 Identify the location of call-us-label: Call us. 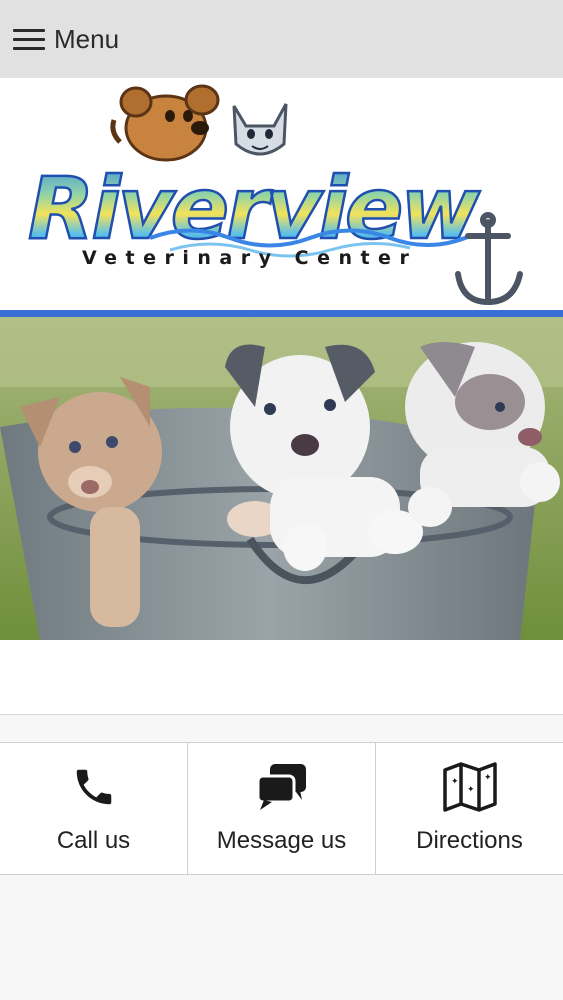
(93, 840).